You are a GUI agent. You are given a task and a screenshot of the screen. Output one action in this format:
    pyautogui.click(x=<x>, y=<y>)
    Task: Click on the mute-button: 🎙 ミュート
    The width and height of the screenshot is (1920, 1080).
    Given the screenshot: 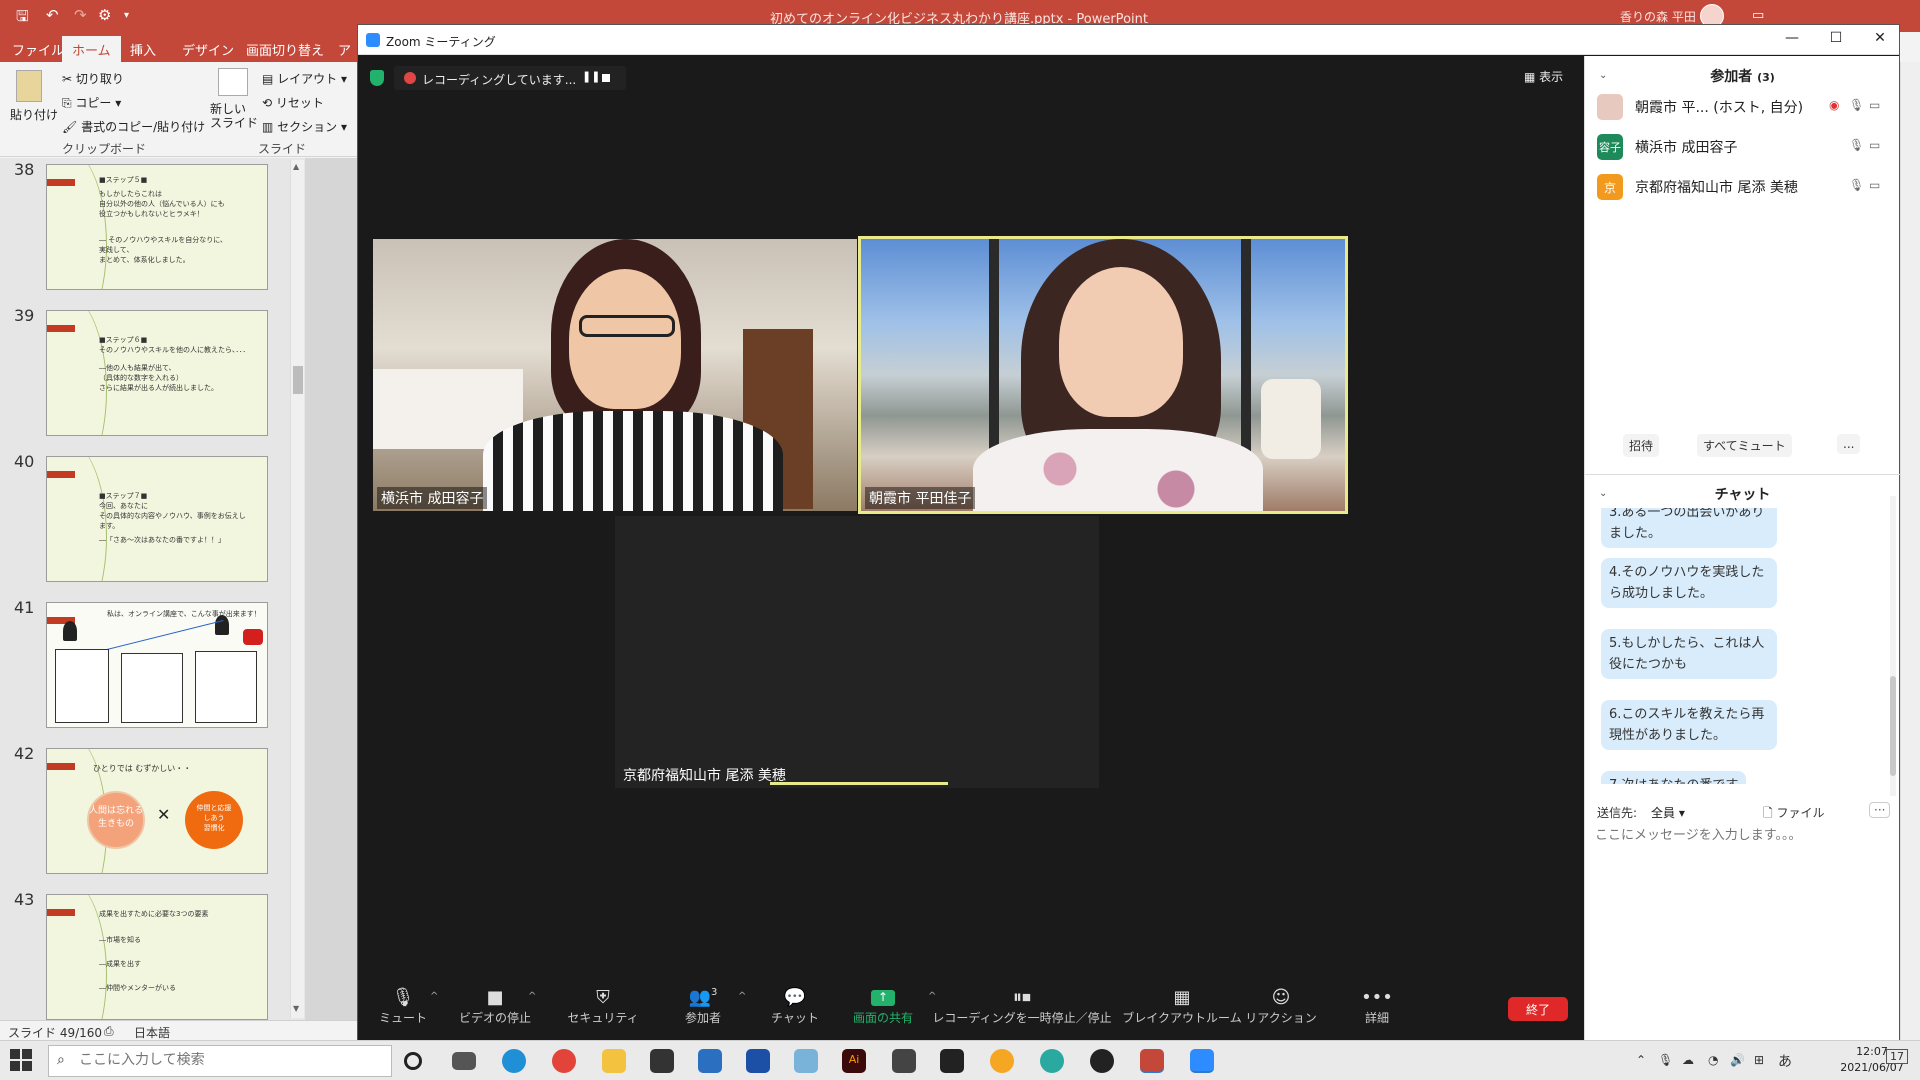 What is the action you would take?
    pyautogui.click(x=403, y=1004)
    